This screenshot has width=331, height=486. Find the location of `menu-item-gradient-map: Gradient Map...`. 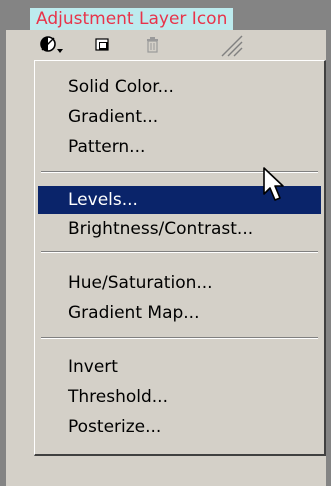

menu-item-gradient-map: Gradient Map... is located at coordinates (179, 313).